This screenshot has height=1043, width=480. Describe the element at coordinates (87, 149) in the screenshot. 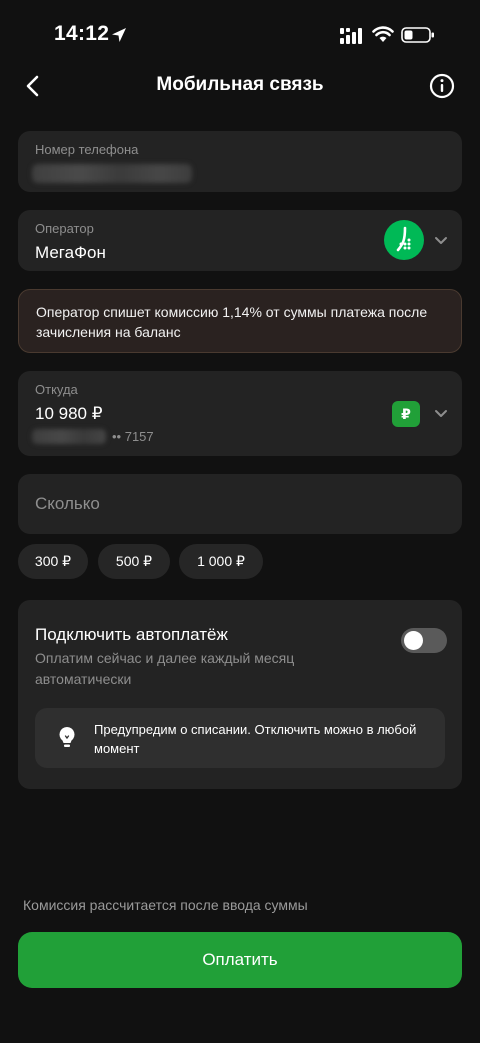

I see `phone-number-label: Номер телефона` at that location.